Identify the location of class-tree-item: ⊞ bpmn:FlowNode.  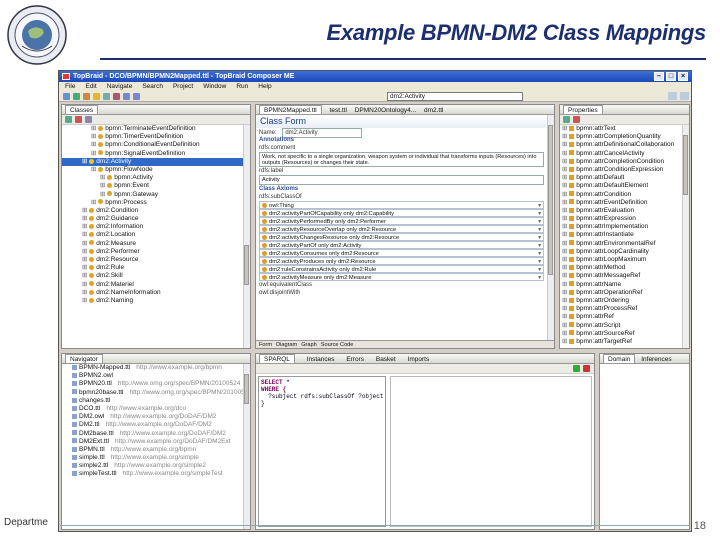
(156, 170).